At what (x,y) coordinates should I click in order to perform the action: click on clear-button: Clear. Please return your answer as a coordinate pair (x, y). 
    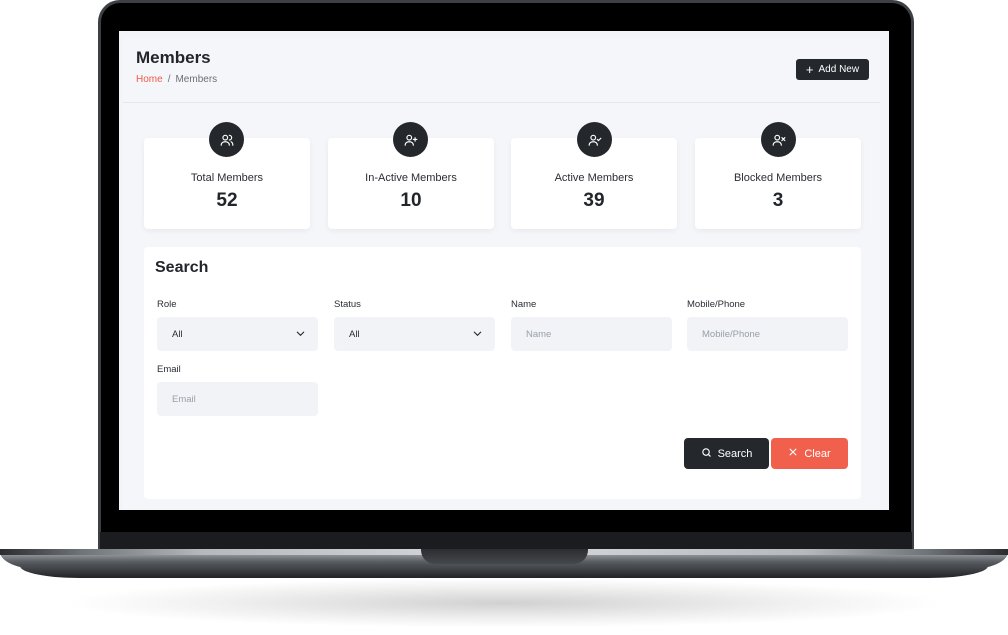
    Looking at the image, I should click on (809, 453).